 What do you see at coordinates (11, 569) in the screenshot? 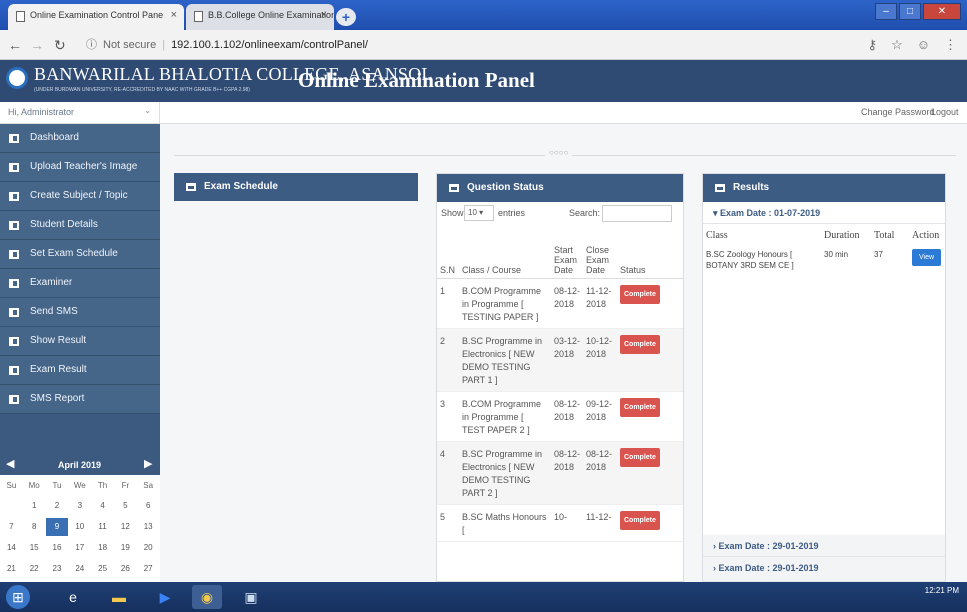
I see `calendar-day: 21` at bounding box center [11, 569].